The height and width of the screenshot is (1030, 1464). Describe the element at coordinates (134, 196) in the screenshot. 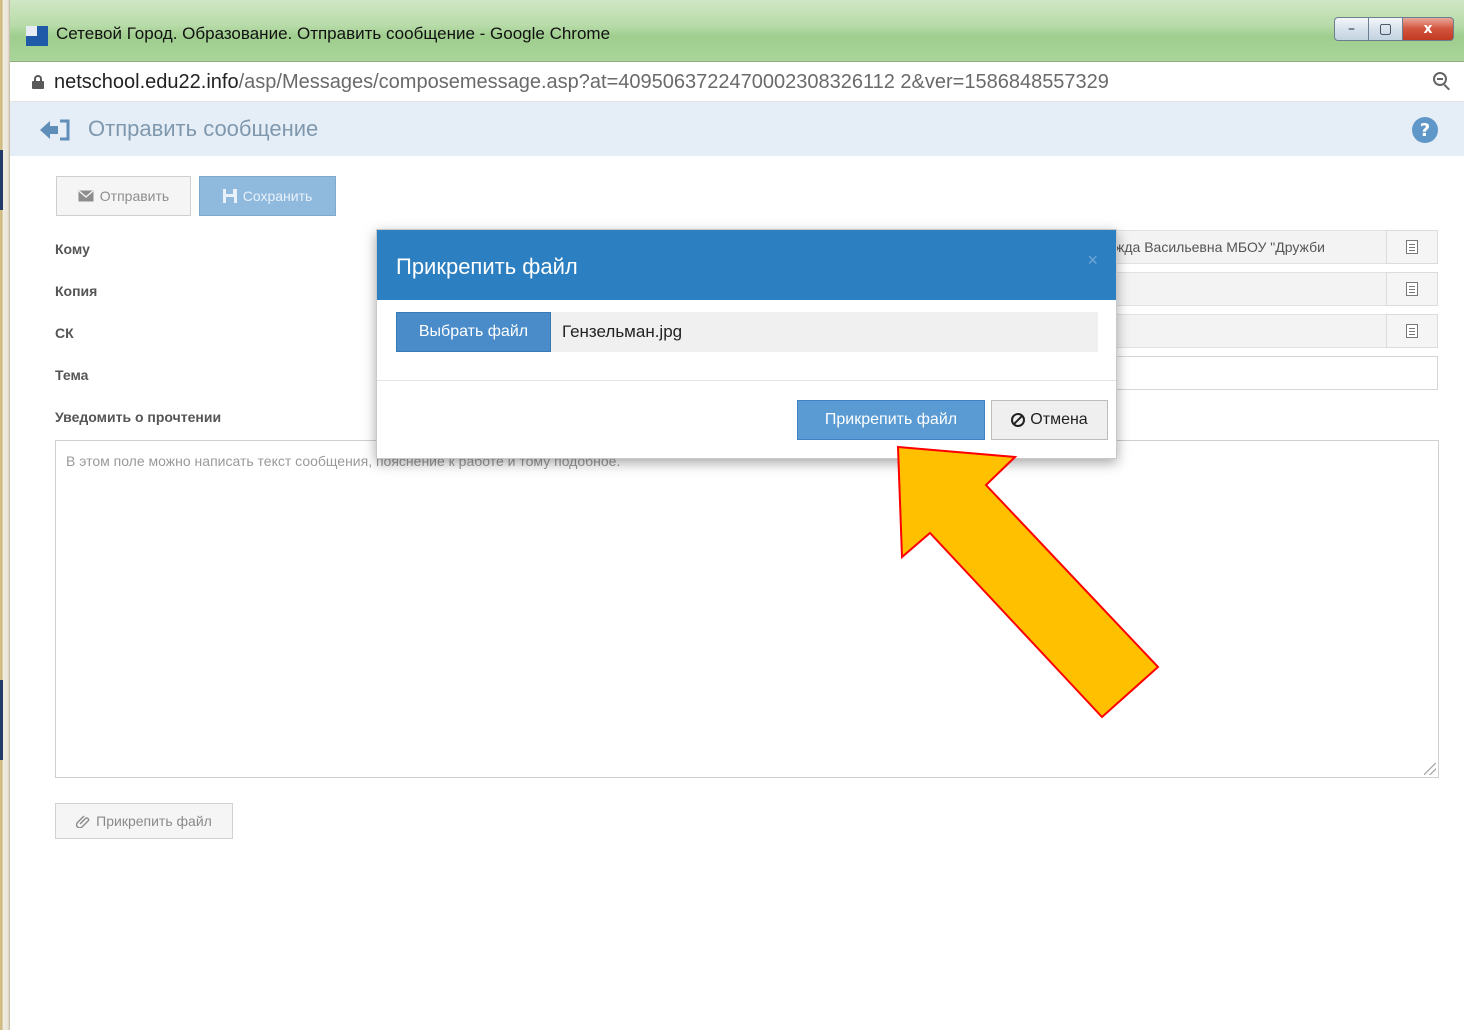

I see `send-label: Отправить` at that location.